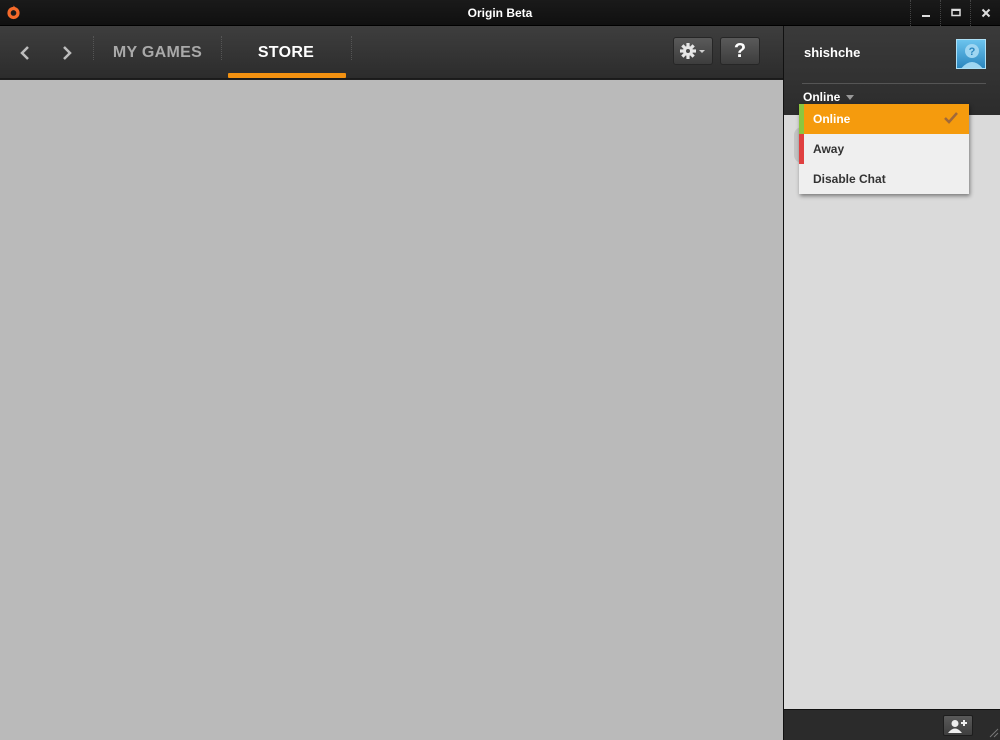  I want to click on status-label: Online, so click(822, 97).